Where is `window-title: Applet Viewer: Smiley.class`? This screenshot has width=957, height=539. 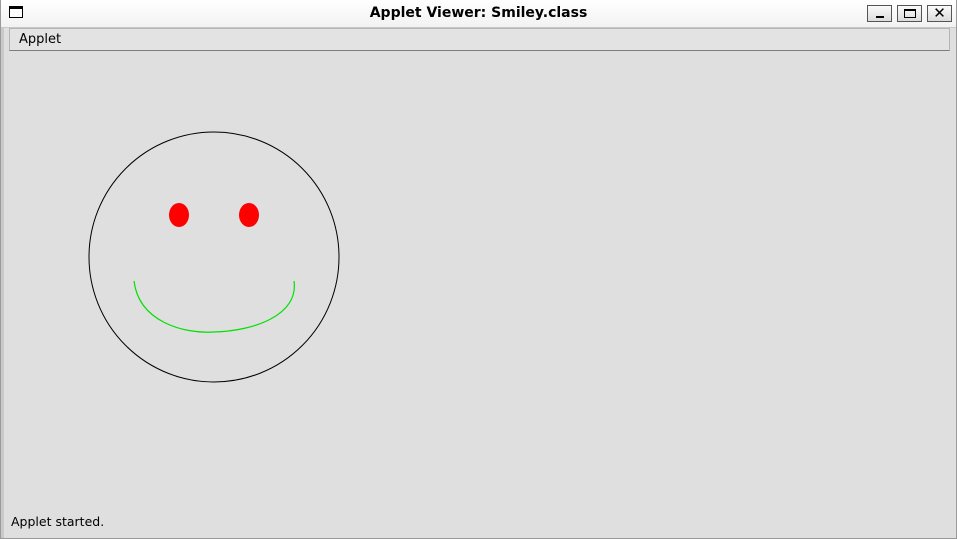 window-title: Applet Viewer: Smiley.class is located at coordinates (478, 13).